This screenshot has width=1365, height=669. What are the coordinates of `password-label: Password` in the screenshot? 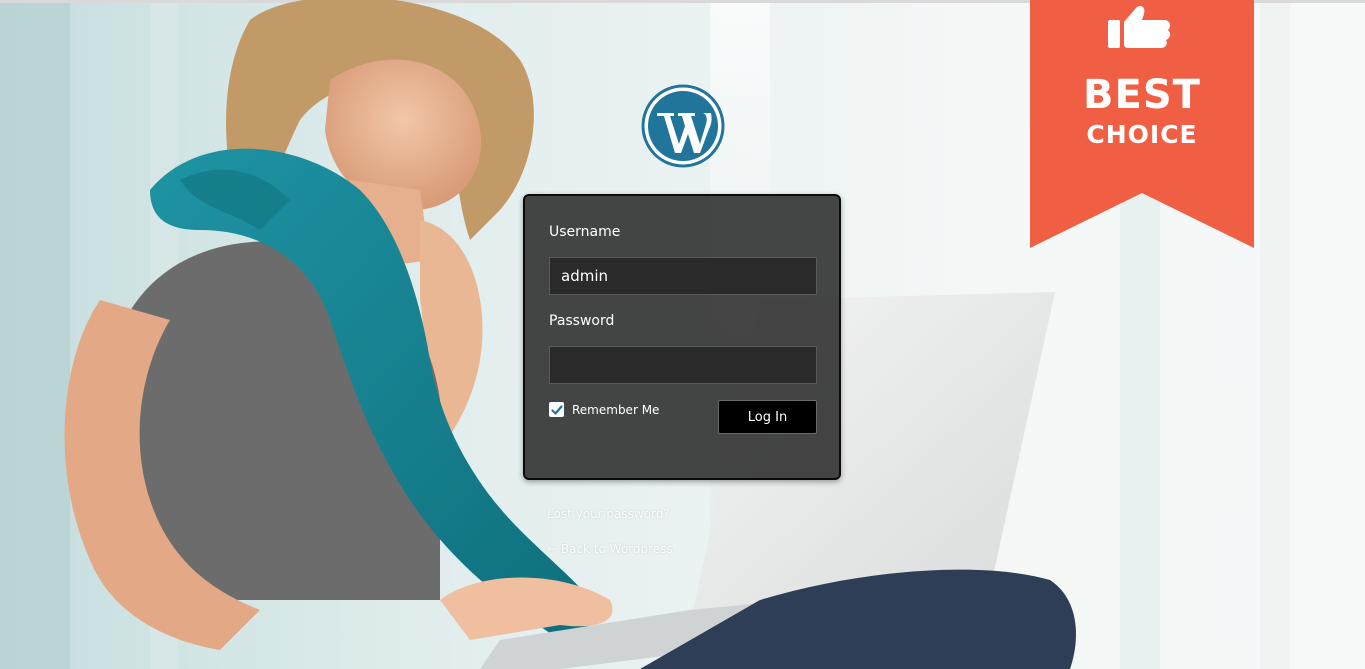 It's located at (582, 321).